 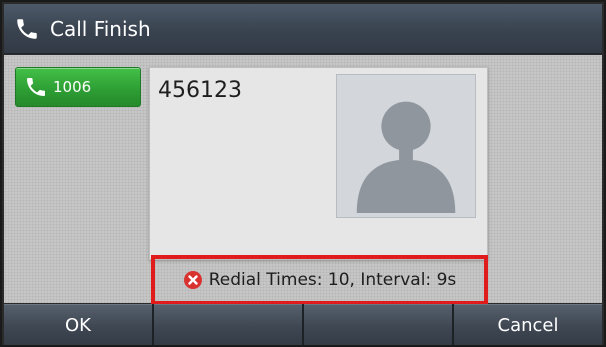 I want to click on redial-status: Redial Times: 10, Interval: 9s, so click(x=319, y=280).